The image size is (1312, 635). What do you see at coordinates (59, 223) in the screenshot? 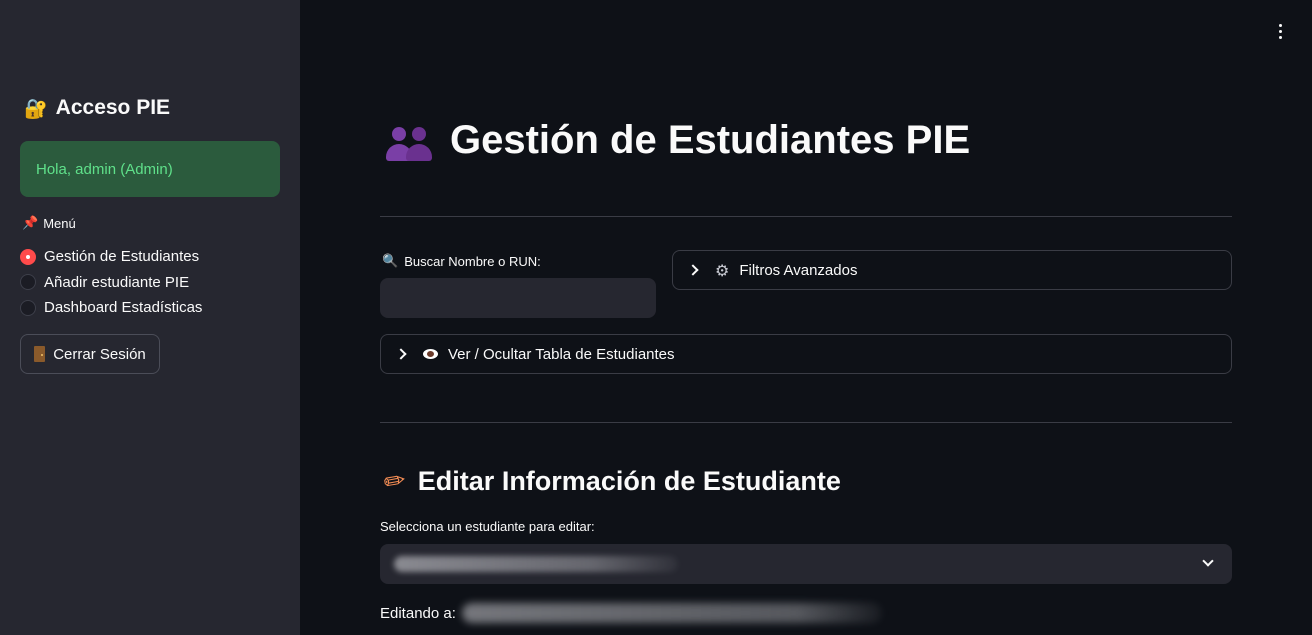
I see `menu-label-text: Menú` at bounding box center [59, 223].